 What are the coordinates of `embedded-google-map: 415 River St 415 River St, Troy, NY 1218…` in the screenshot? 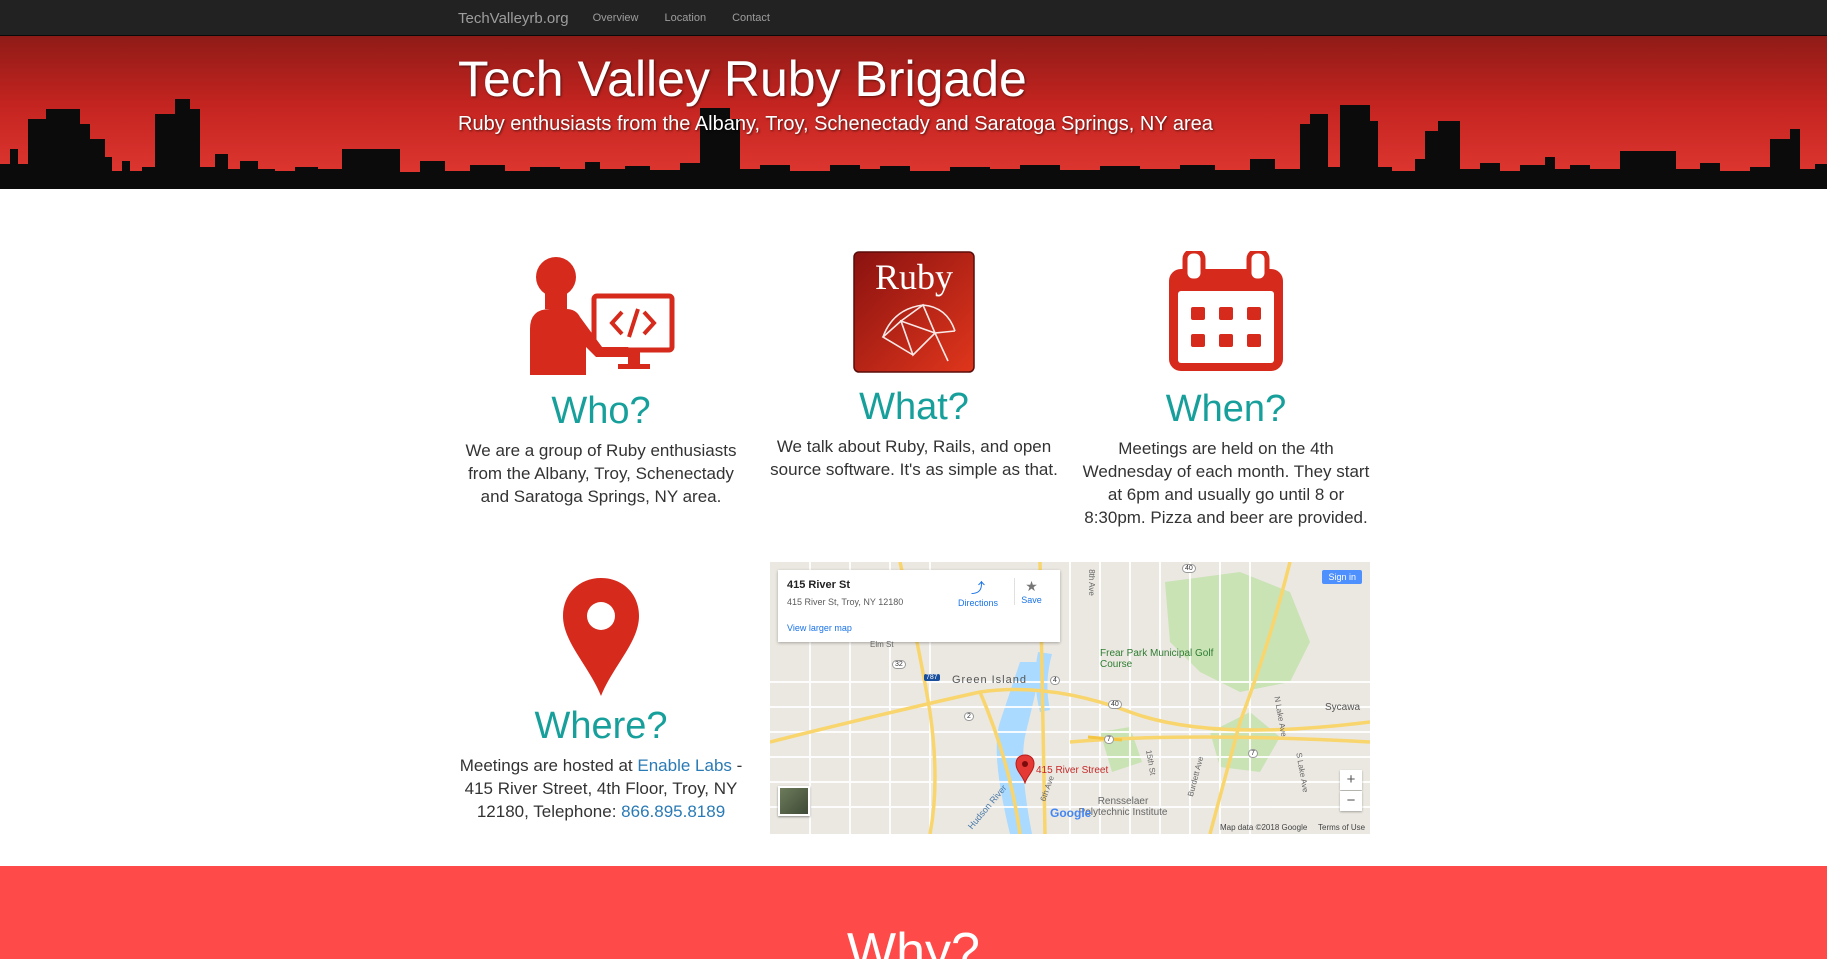 It's located at (1070, 698).